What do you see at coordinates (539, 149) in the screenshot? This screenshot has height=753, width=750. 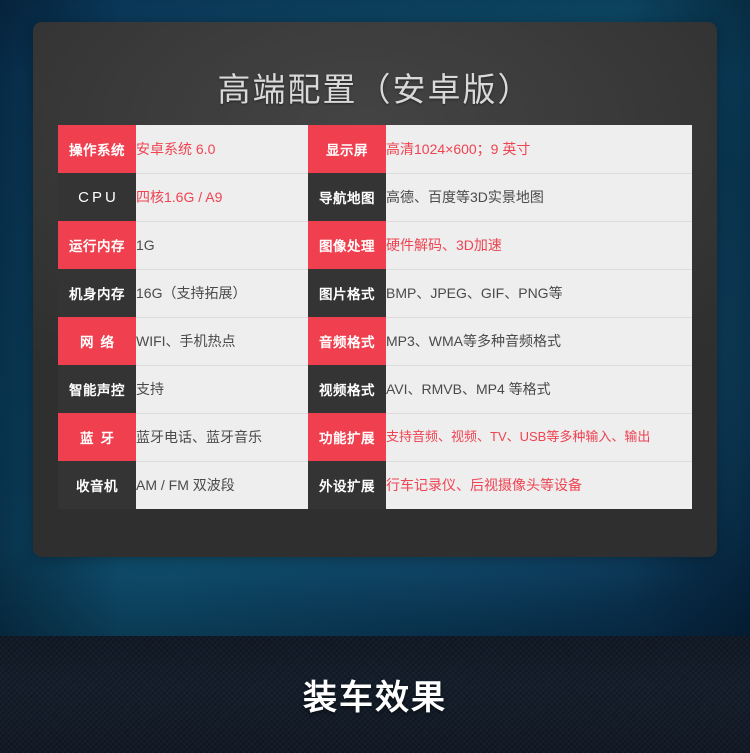 I see `spec-value-cell: 高清1024×600；9 英寸` at bounding box center [539, 149].